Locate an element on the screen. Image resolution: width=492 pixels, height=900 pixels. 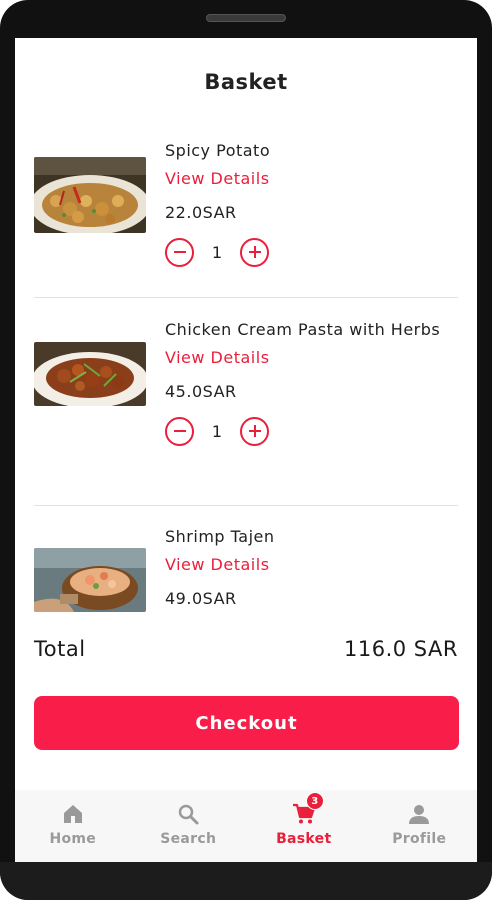
item-price: 22.0SAR is located at coordinates (201, 212).